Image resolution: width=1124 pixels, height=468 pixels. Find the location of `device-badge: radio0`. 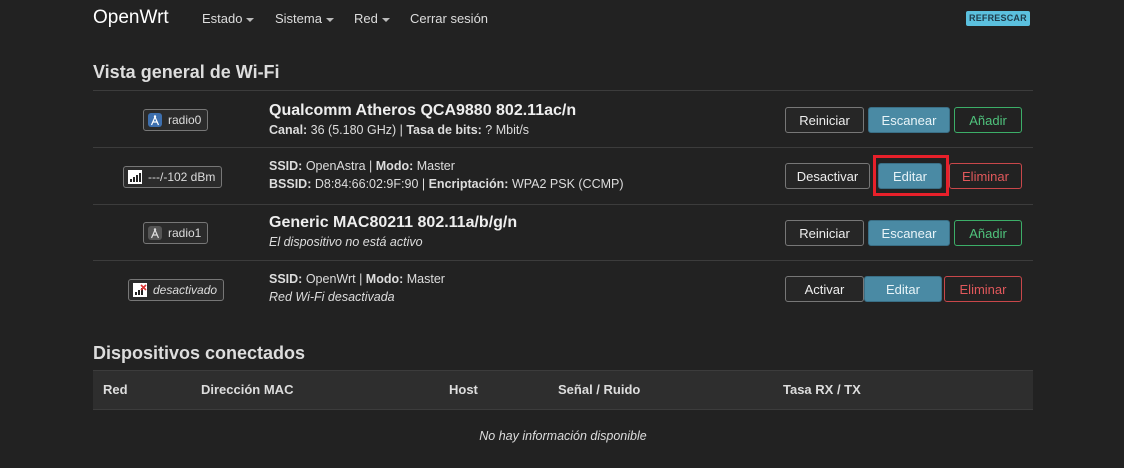

device-badge: radio0 is located at coordinates (176, 120).